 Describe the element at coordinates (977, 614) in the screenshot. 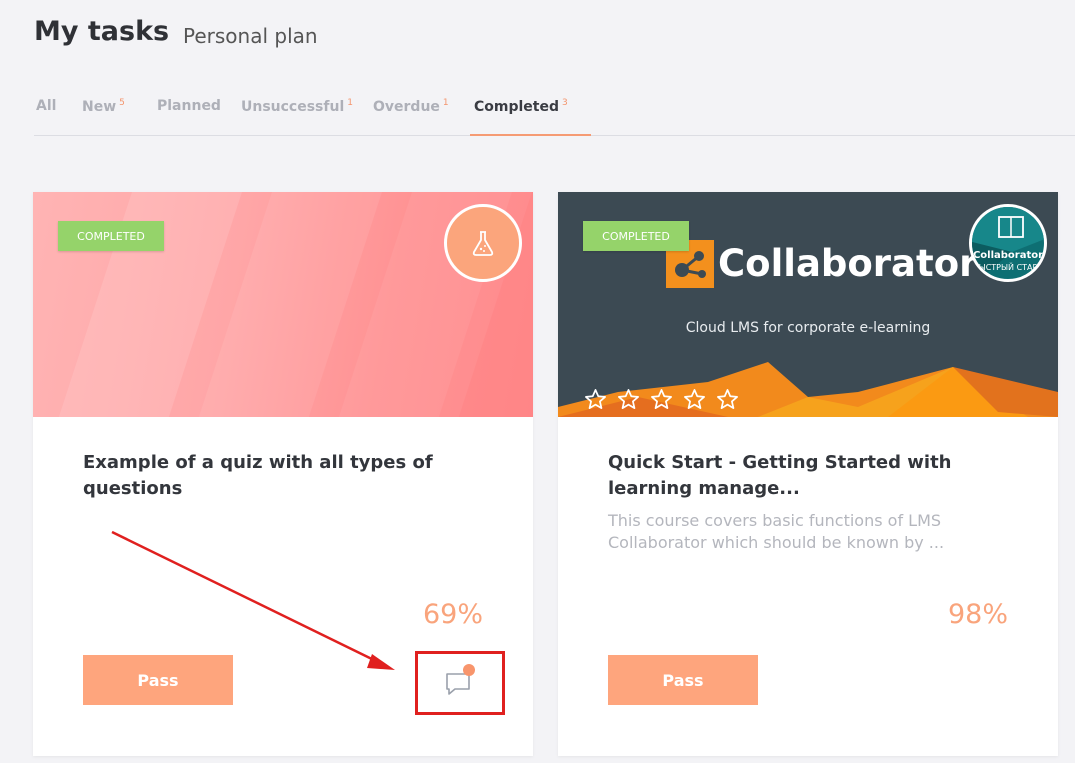

I see `progress-percent: 98%` at that location.